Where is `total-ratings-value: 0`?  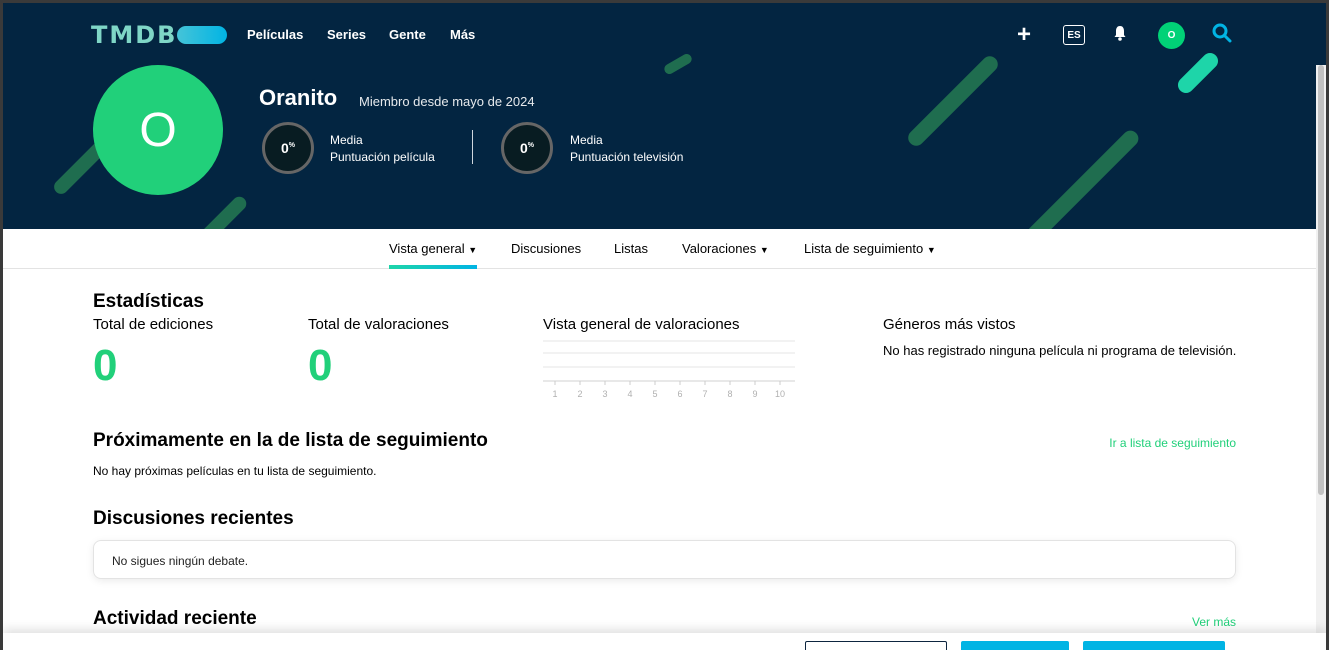 total-ratings-value: 0 is located at coordinates (320, 365).